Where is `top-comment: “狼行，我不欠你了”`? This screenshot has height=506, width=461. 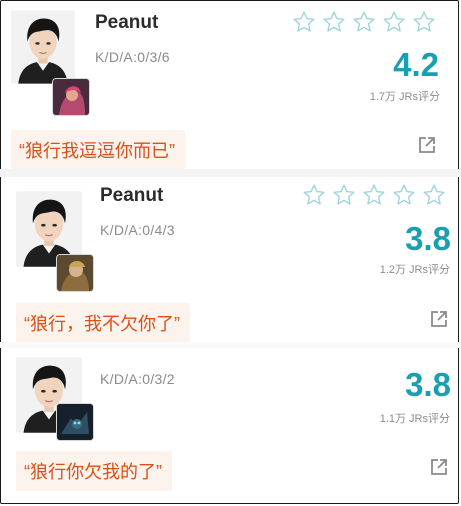
top-comment: “狼行，我不欠你了” is located at coordinates (103, 323).